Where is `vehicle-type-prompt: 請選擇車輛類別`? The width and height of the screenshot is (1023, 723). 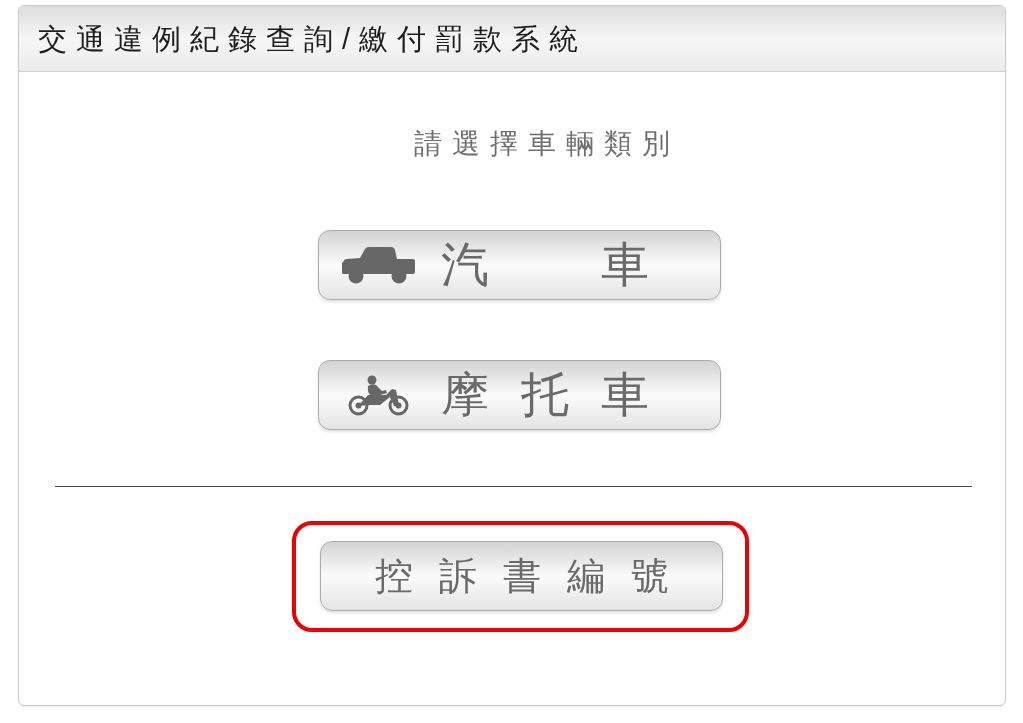
vehicle-type-prompt: 請選擇車輛類別 is located at coordinates (546, 144).